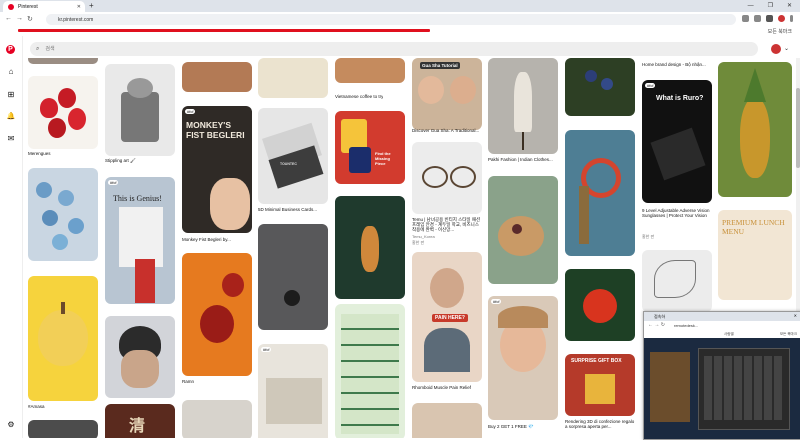  I want to click on search-icon: ⌕, so click(38, 48).